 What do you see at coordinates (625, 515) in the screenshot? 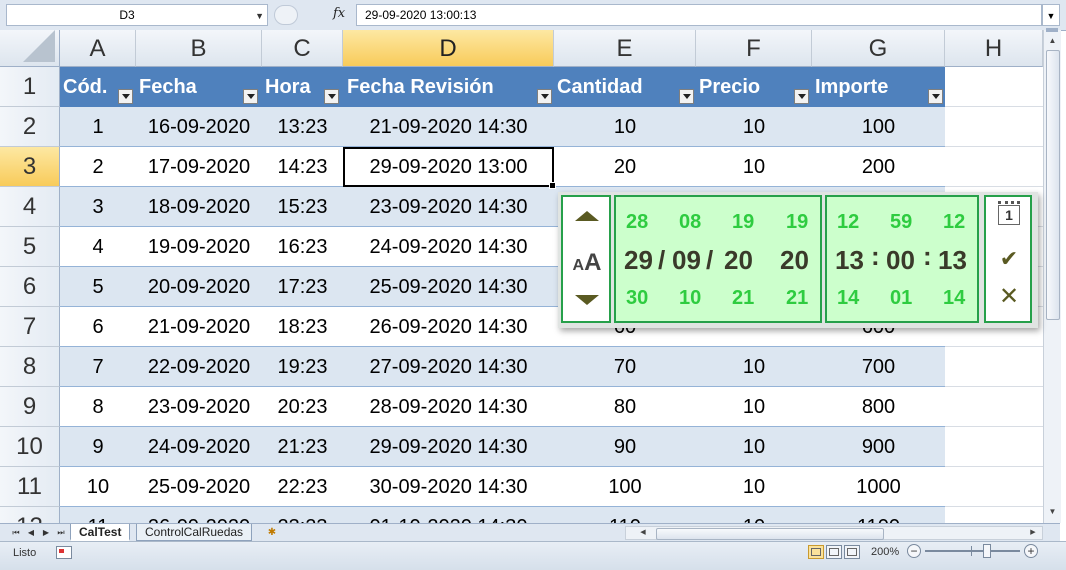
I see `table-cell: 110` at bounding box center [625, 515].